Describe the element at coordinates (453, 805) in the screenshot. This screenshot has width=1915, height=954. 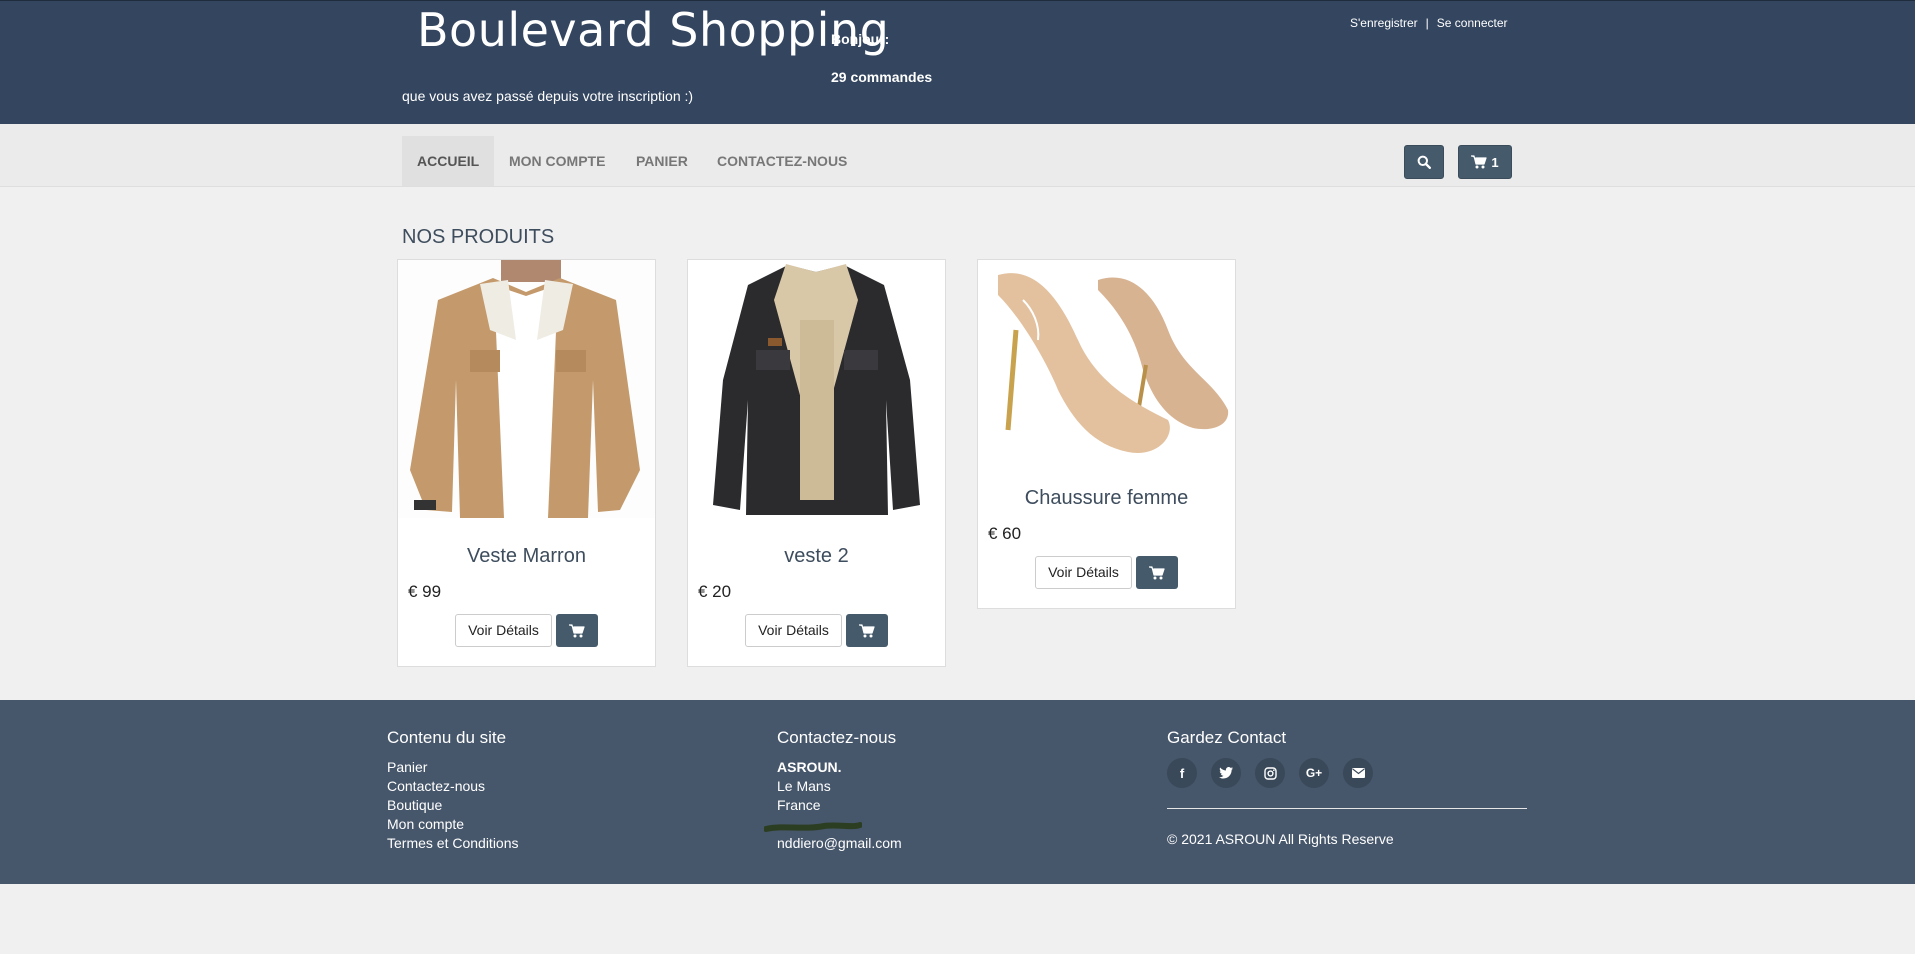
I see `footer-link-boutique: Boutique` at that location.